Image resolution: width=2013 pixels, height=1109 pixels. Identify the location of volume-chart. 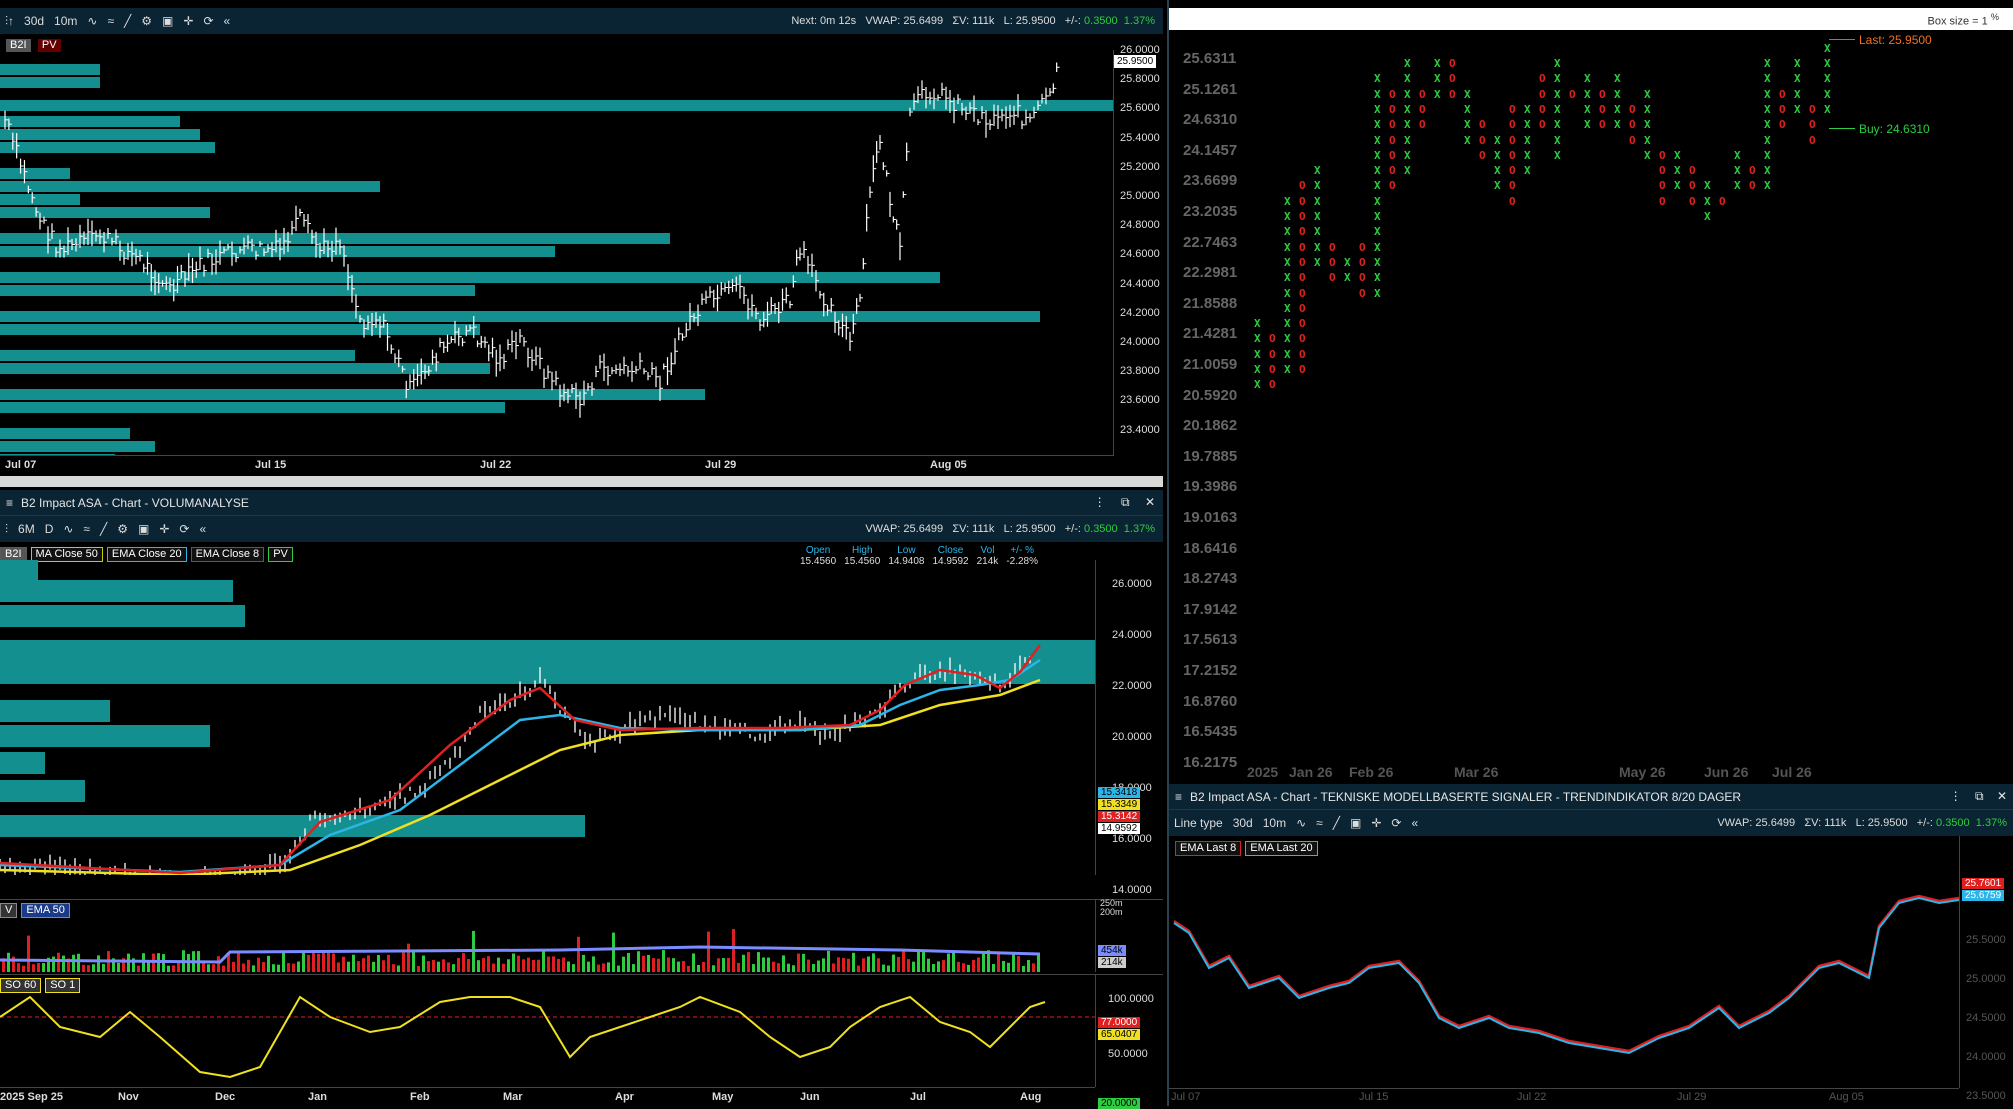
(547, 937).